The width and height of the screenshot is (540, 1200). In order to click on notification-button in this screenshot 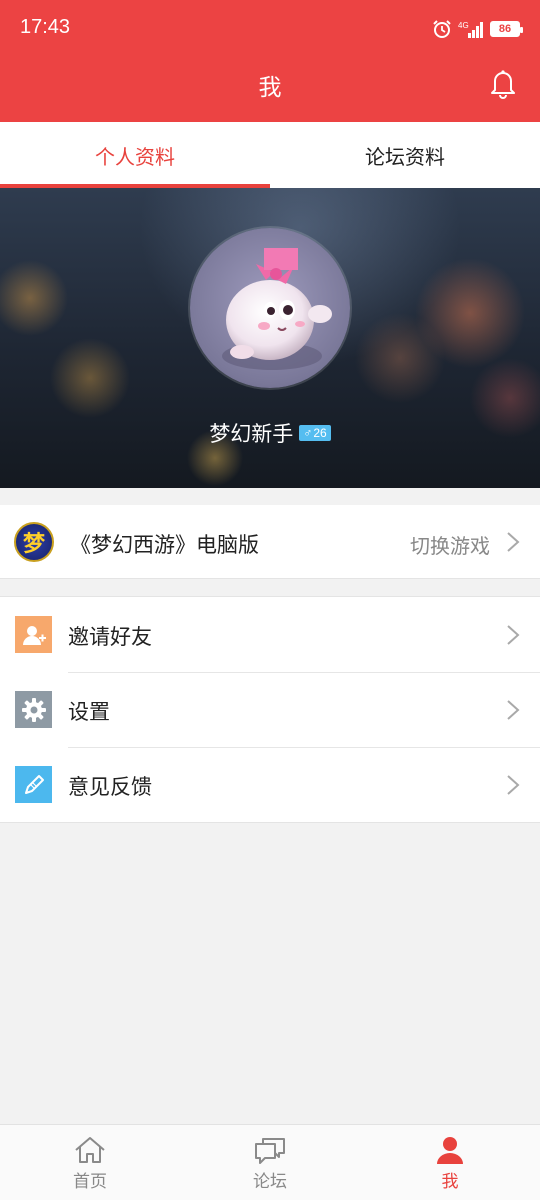, I will do `click(503, 83)`.